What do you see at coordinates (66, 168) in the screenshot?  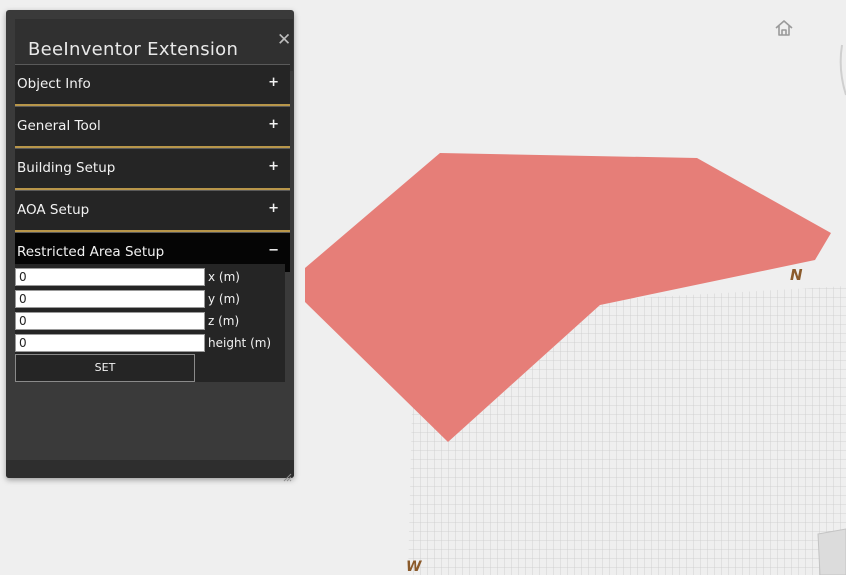 I see `section-label: Building Setup` at bounding box center [66, 168].